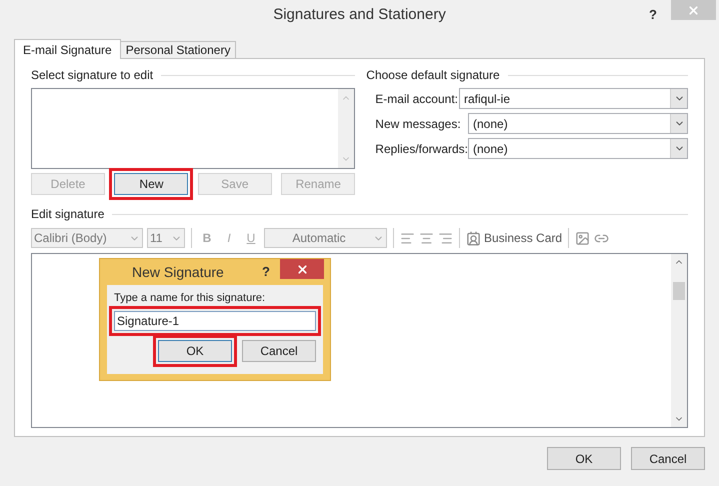  I want to click on dropdown-field: rafiqul-ie, so click(573, 98).